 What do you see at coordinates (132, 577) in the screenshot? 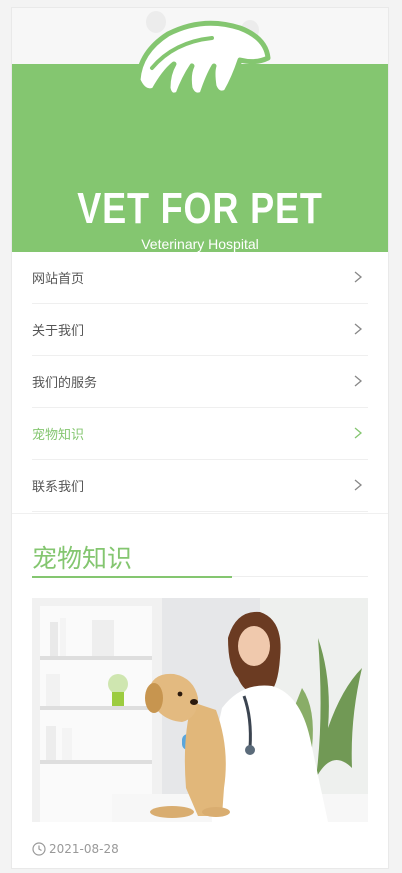
I see `section-title-accent-line` at bounding box center [132, 577].